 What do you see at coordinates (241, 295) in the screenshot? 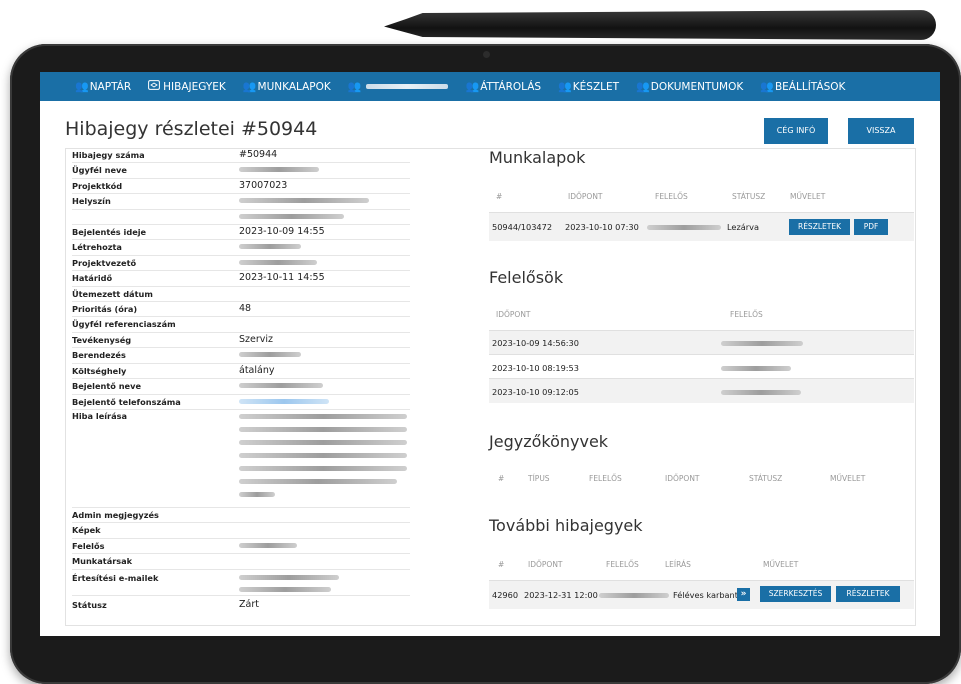
I see `detail-row: Ütemezett dátum` at bounding box center [241, 295].